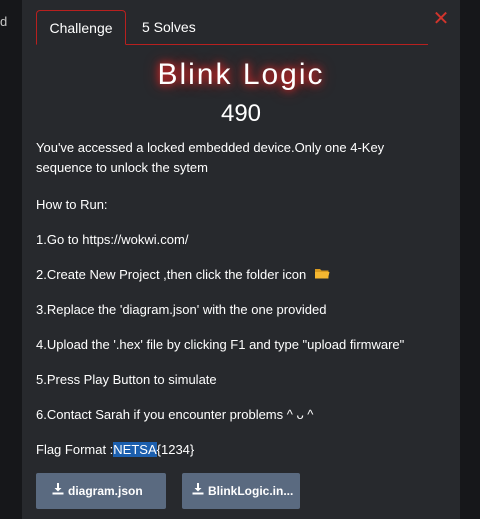  I want to click on backdrop-text: d, so click(4, 21).